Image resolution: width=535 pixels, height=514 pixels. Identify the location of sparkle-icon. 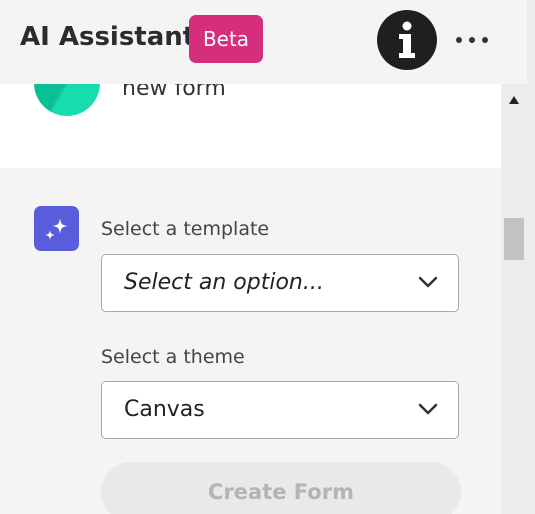
(56, 228).